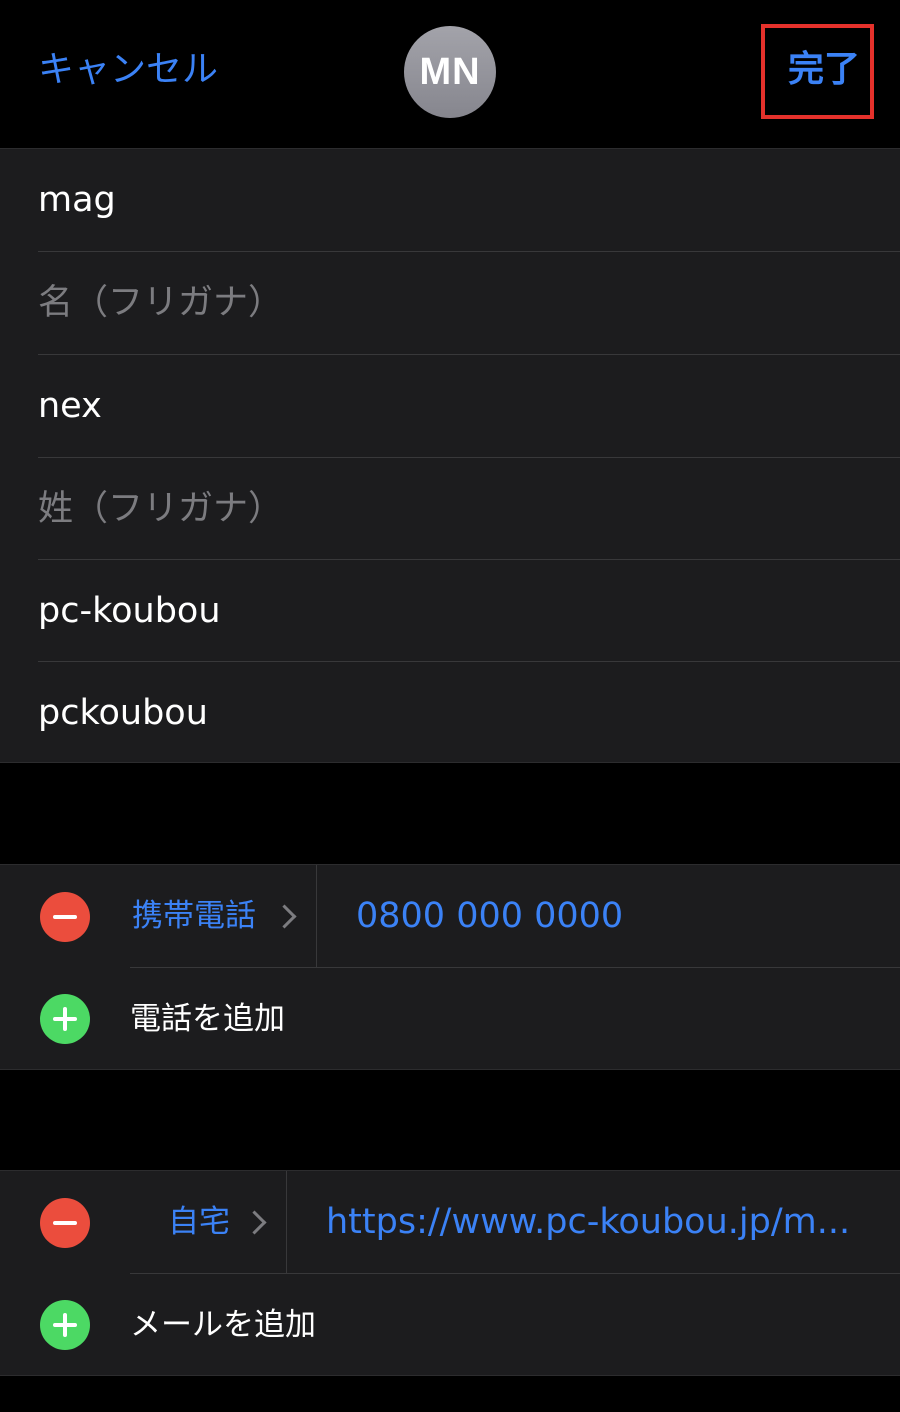 The height and width of the screenshot is (1412, 900). Describe the element at coordinates (616, 916) in the screenshot. I see `phone-number-field: 0800 000 0000` at that location.